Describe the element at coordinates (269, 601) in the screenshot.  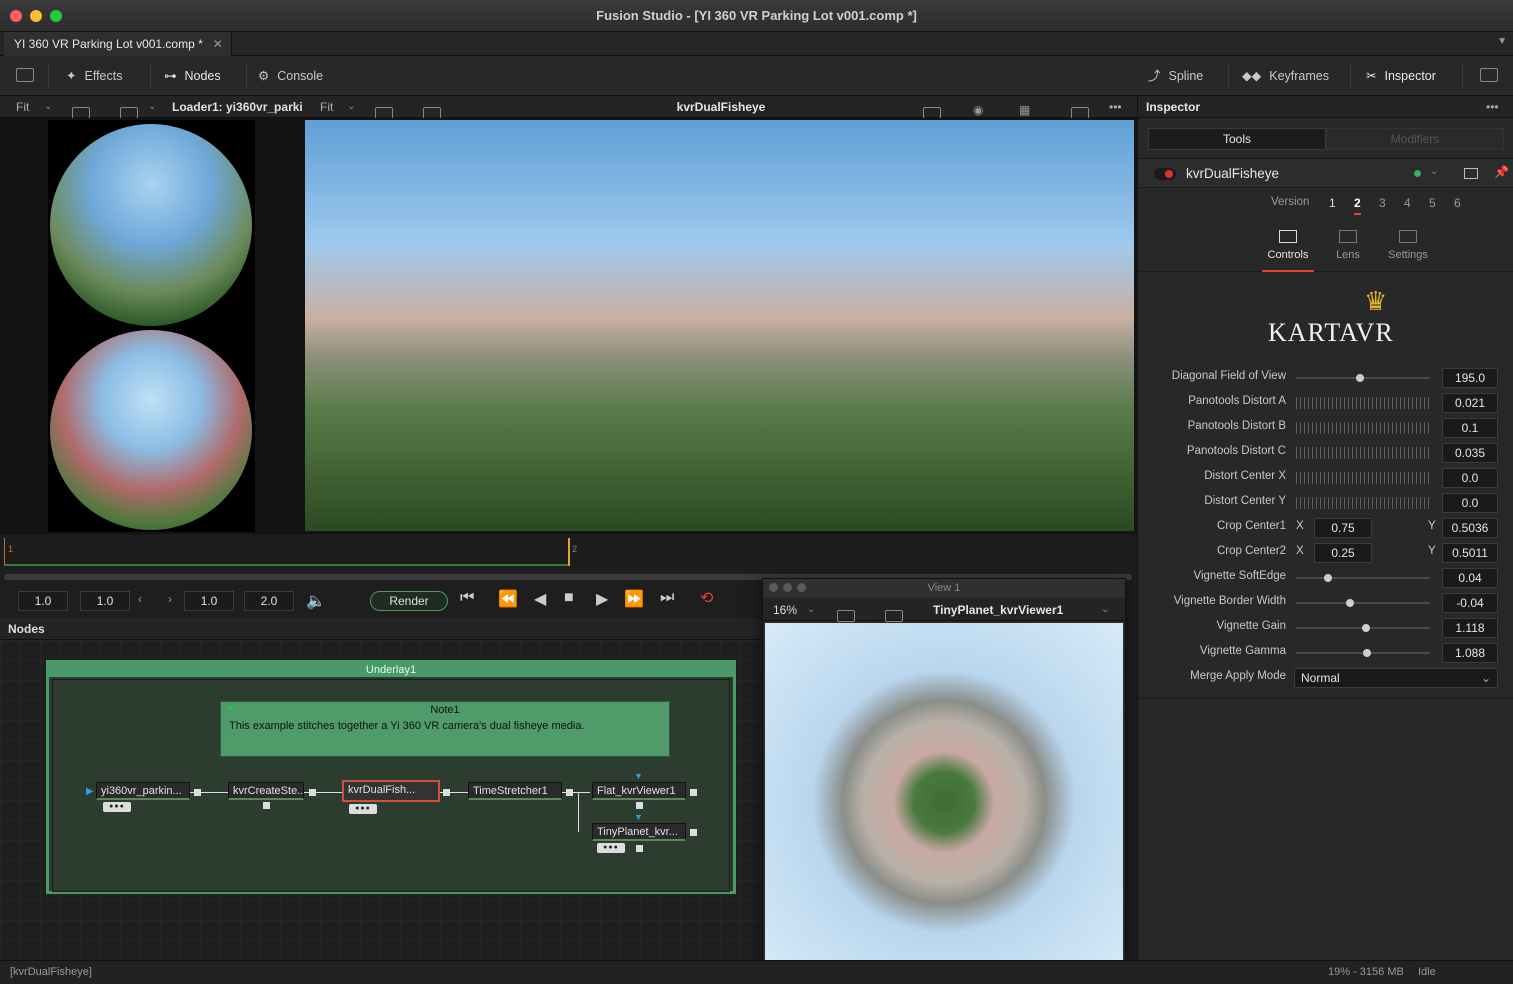
I see `render-end-field: 2.0` at that location.